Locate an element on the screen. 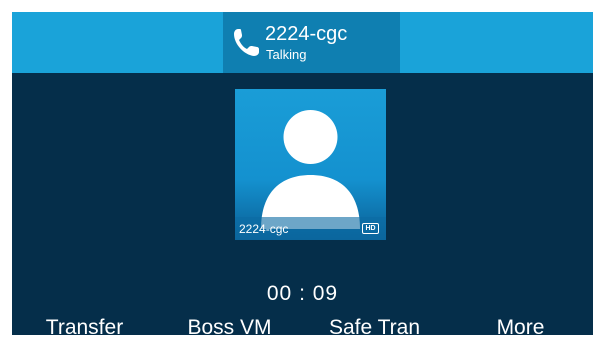  phone-handset-icon is located at coordinates (246, 42).